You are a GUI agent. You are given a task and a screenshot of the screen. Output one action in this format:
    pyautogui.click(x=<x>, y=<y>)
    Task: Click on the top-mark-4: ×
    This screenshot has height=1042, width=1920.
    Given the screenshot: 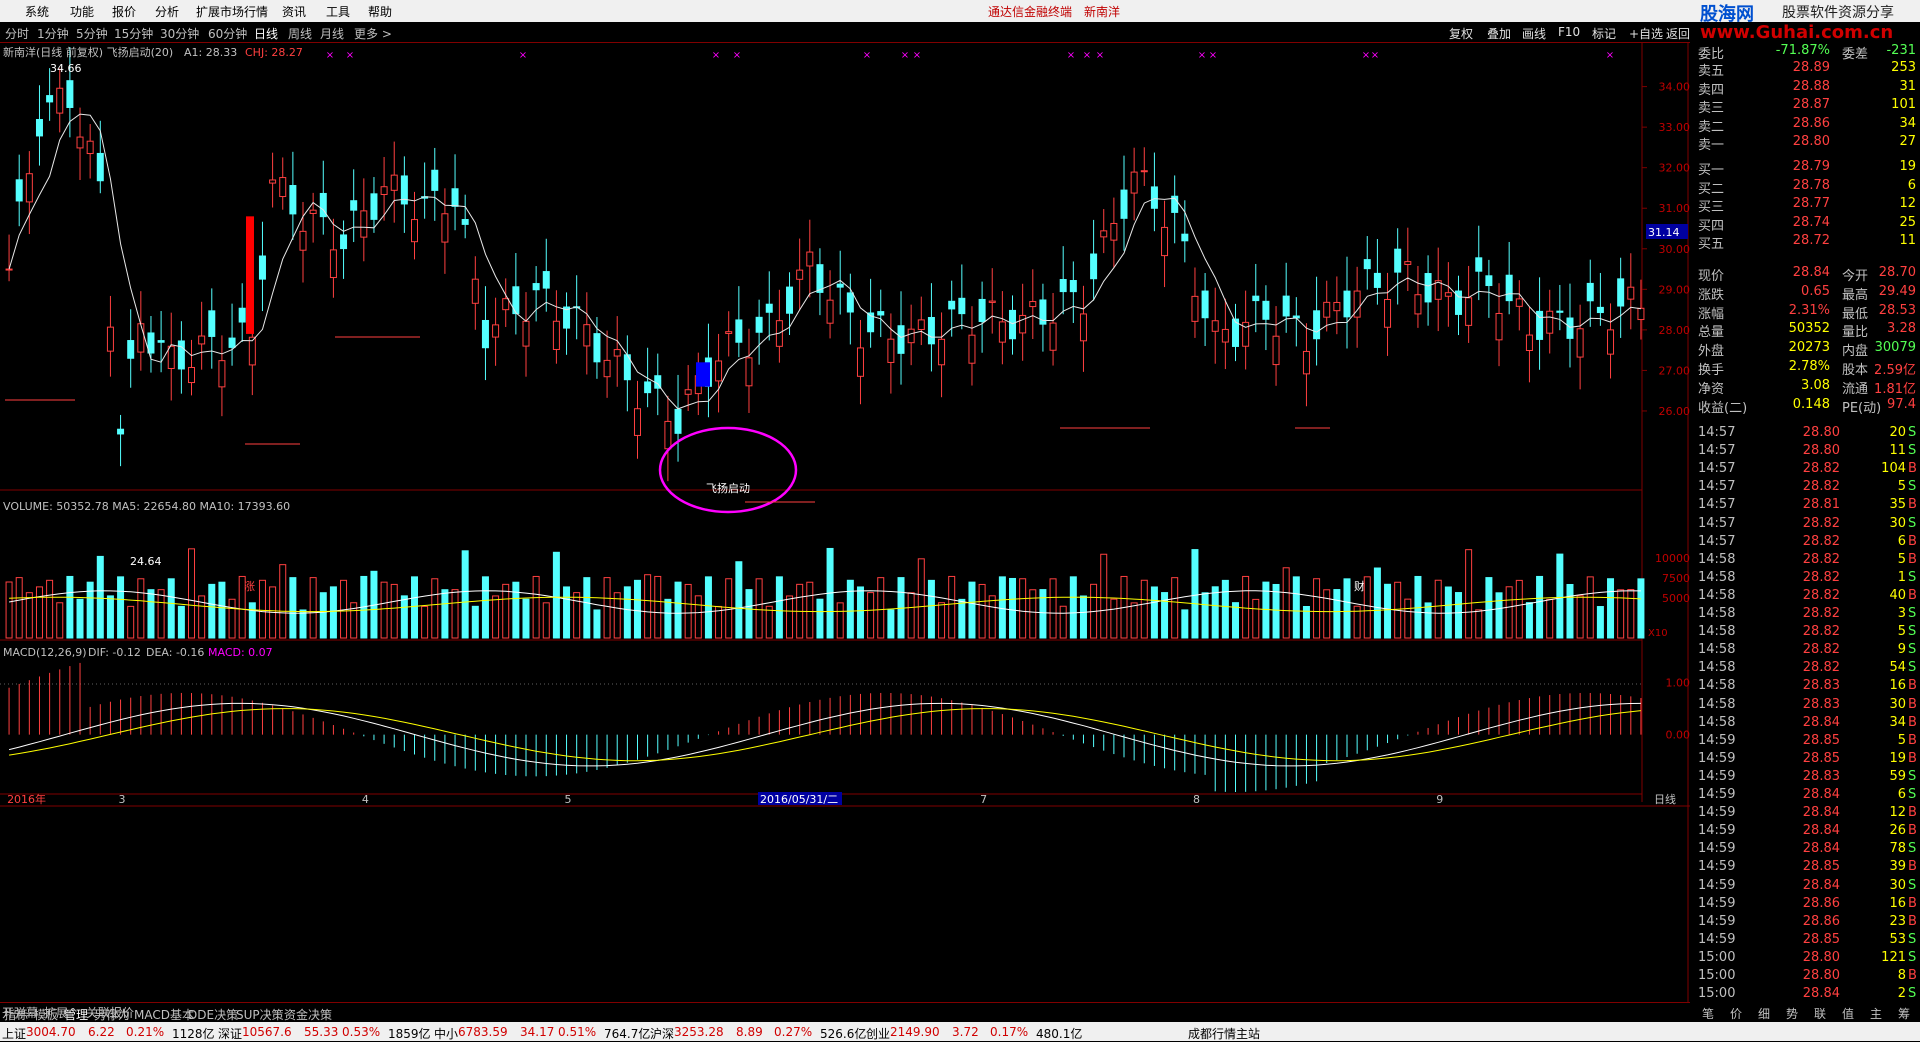 What is the action you would take?
    pyautogui.click(x=737, y=55)
    